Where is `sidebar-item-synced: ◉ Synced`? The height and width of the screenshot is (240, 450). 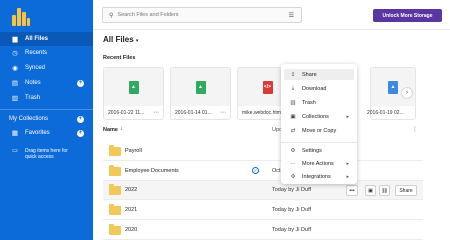
sidebar-item-synced: ◉ Synced is located at coordinates (46, 68).